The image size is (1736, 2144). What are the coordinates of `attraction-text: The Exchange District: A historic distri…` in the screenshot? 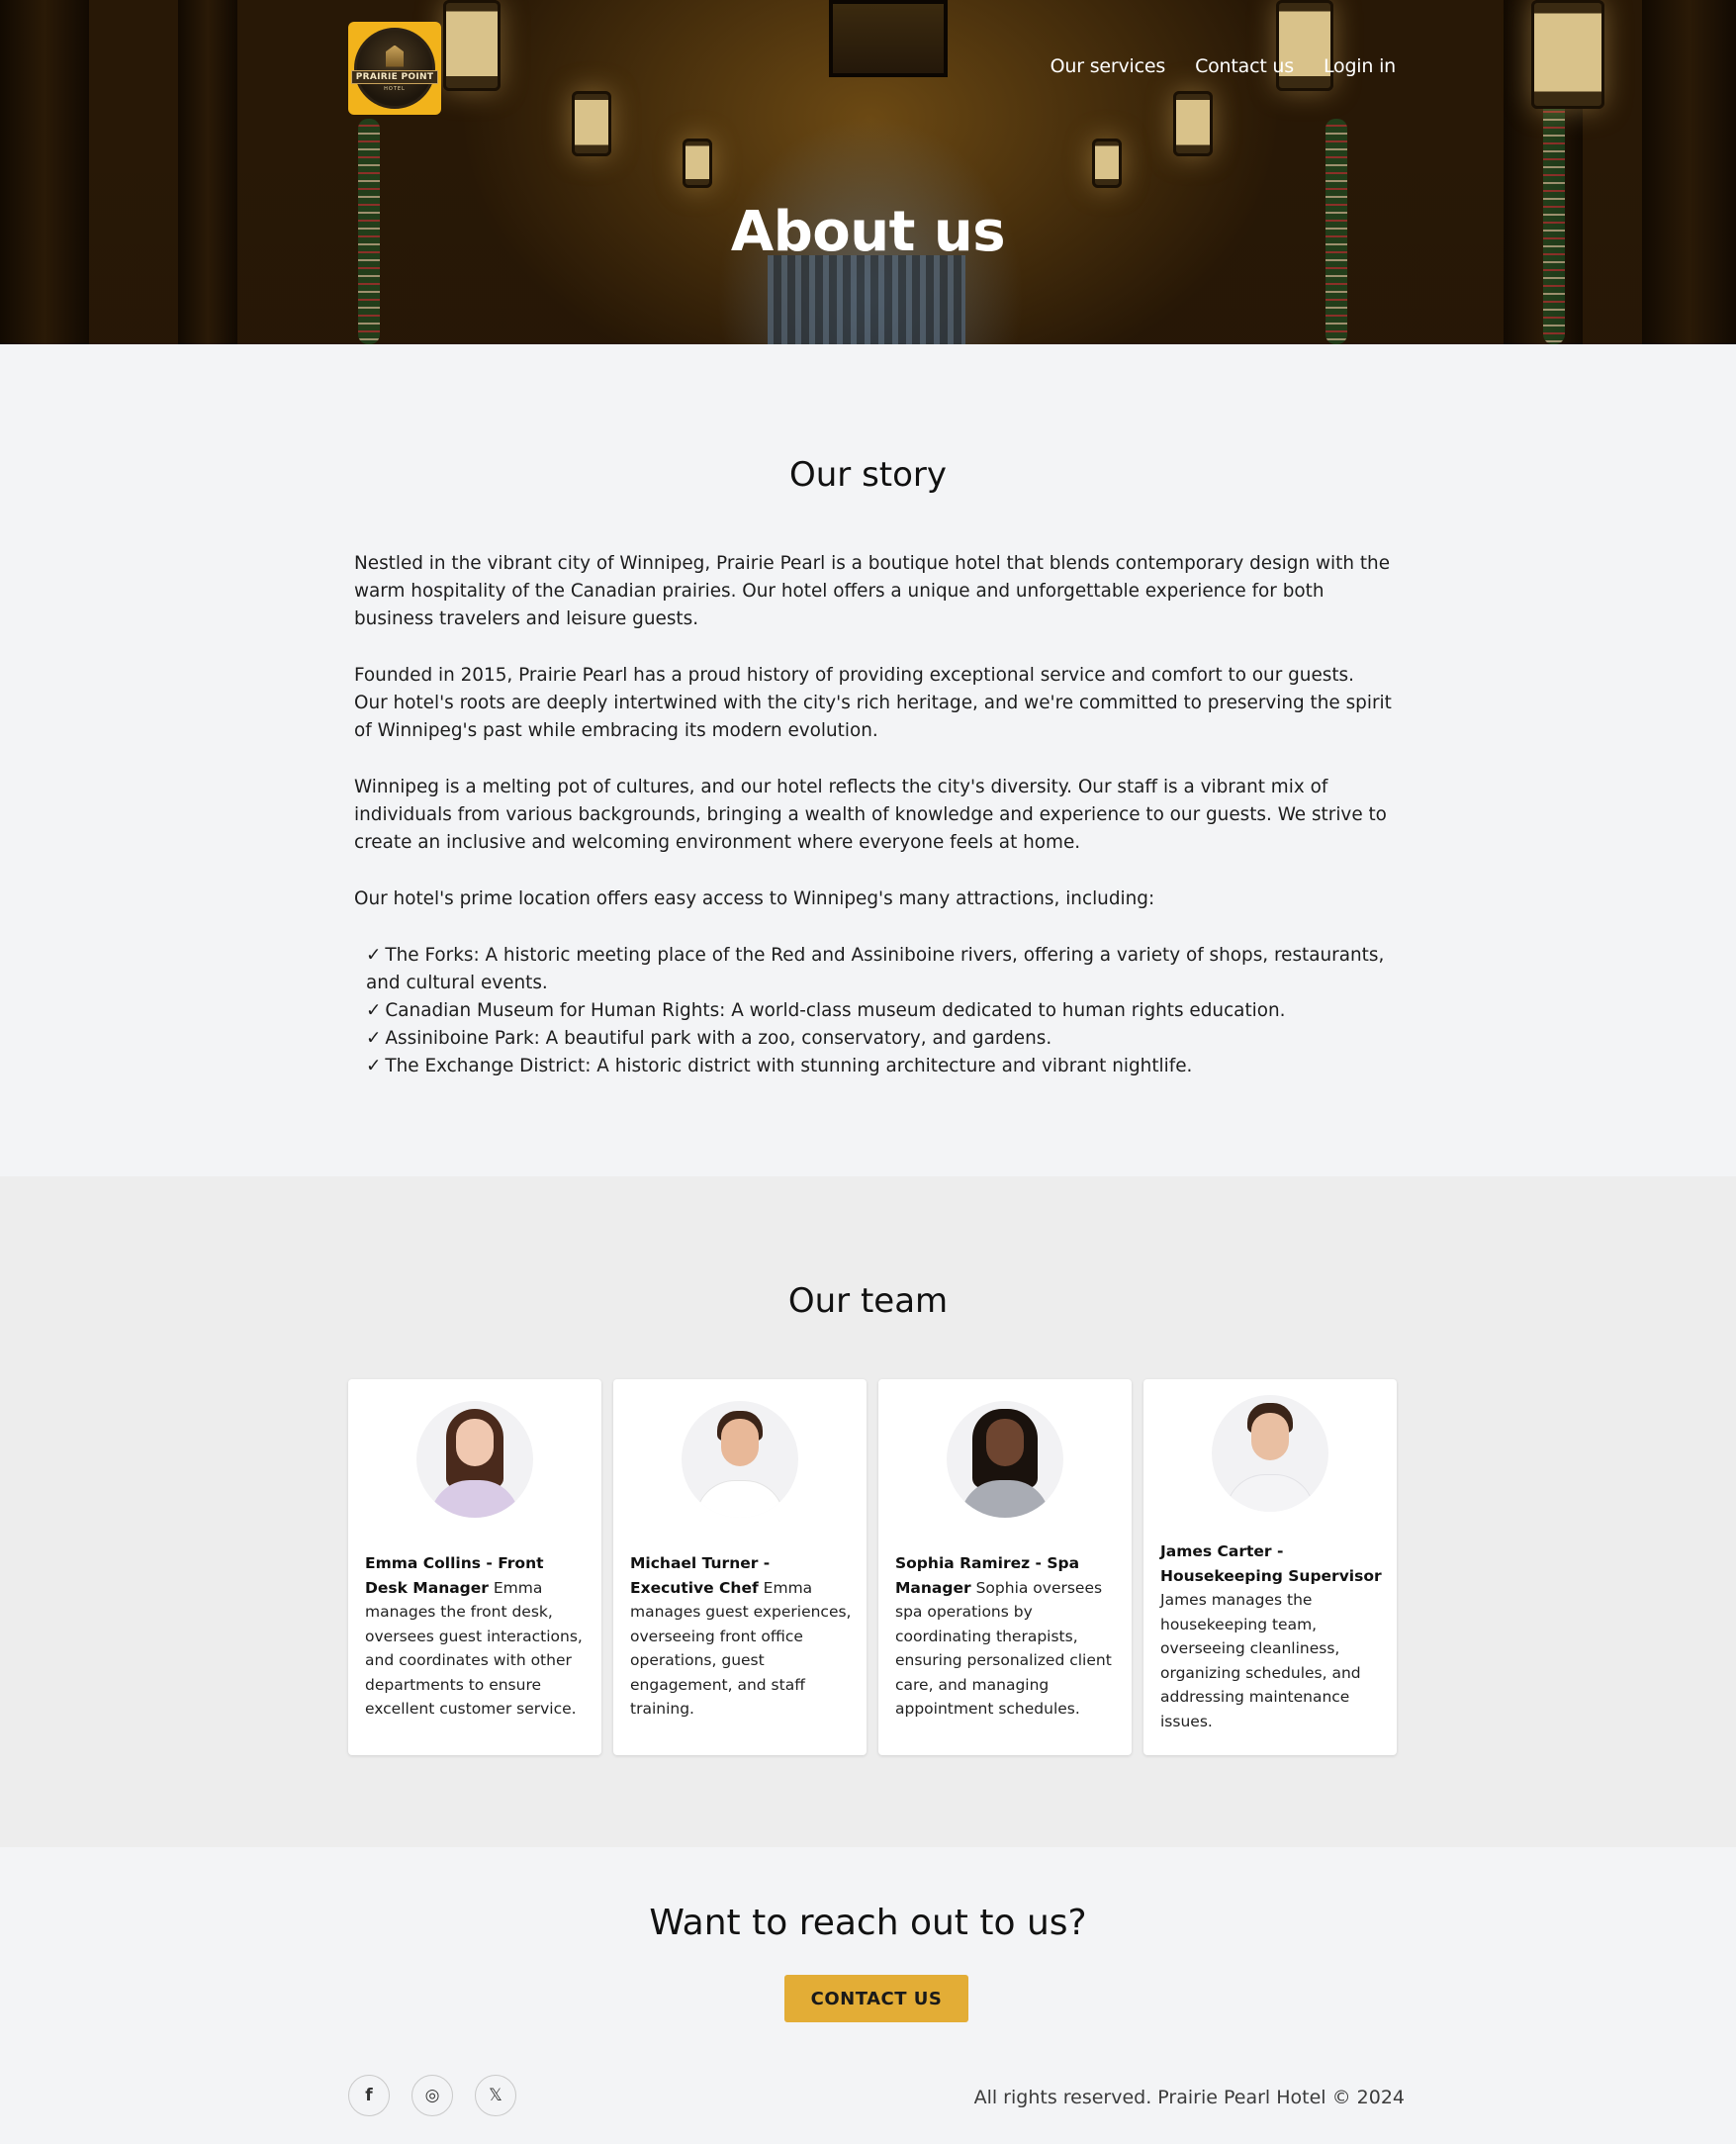 It's located at (789, 1066).